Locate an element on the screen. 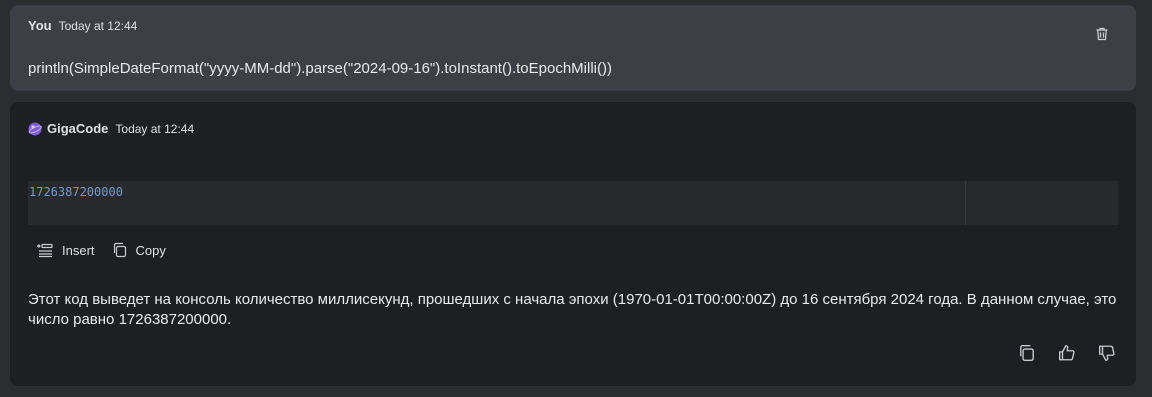 The image size is (1152, 397). code-actions: Insert Copy is located at coordinates (101, 250).